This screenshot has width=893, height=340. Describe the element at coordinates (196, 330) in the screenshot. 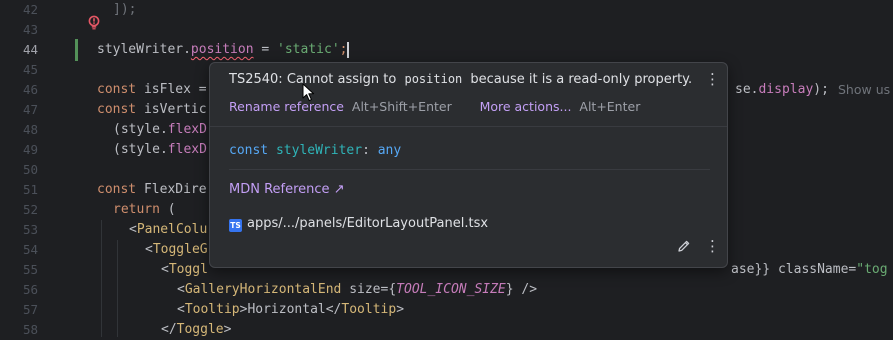

I see `code-line-58: </Toggle>` at that location.